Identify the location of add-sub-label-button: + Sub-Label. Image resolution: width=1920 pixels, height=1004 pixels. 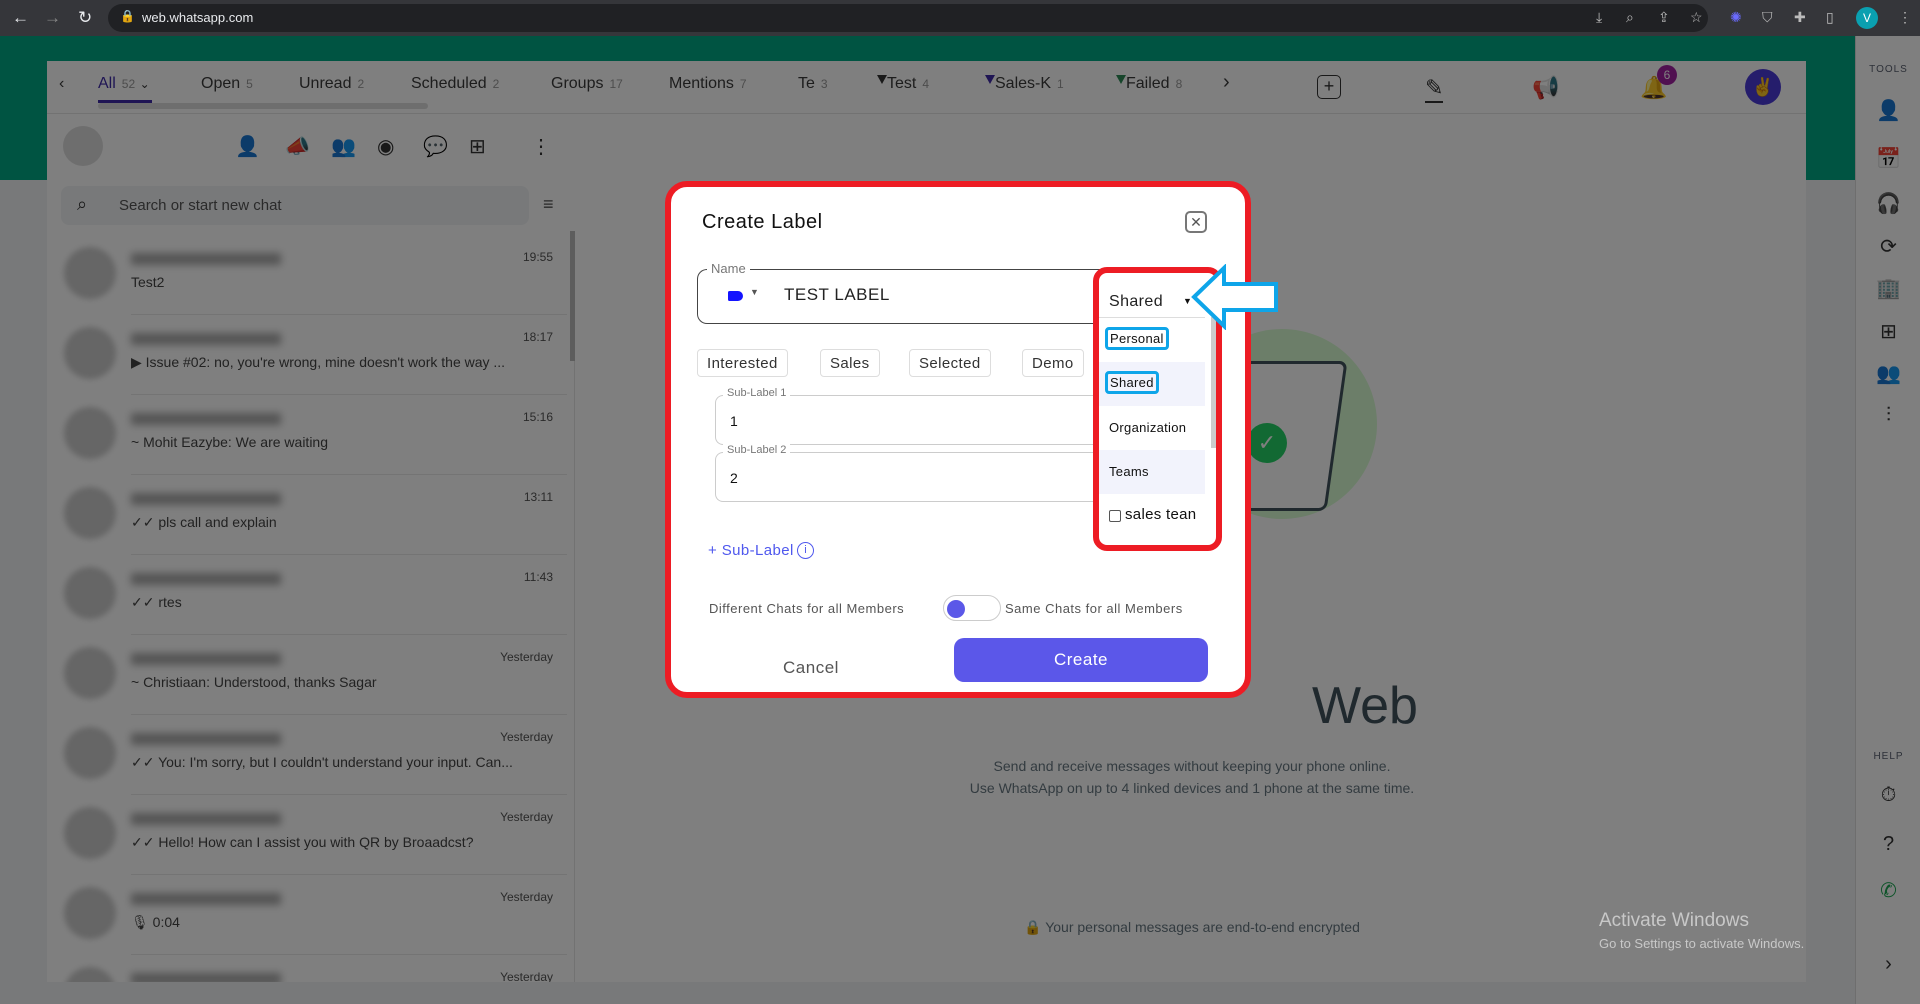
(751, 550).